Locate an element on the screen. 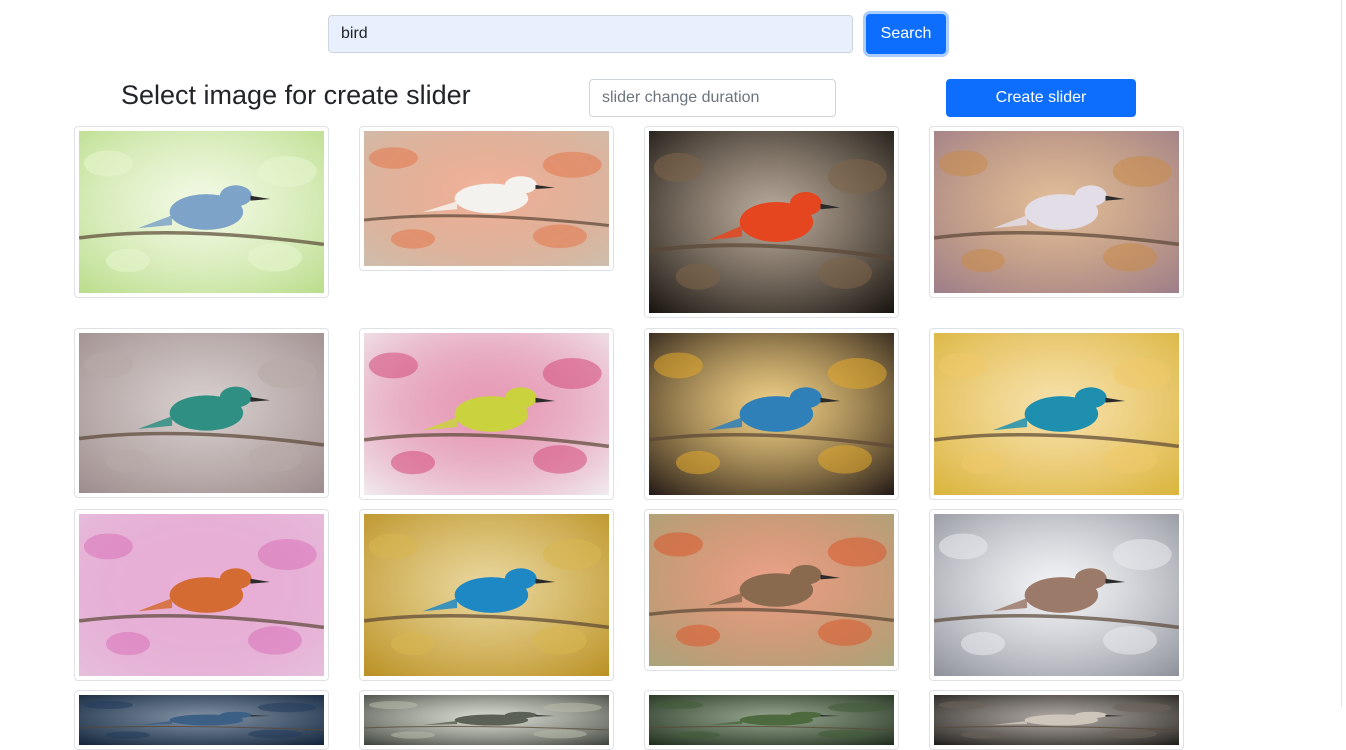  search-button: Search is located at coordinates (906, 34).